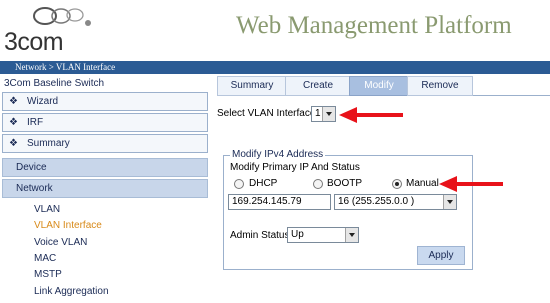  Describe the element at coordinates (68, 225) in the screenshot. I see `sidebar-item-vlan-interface: VLAN Interface` at that location.